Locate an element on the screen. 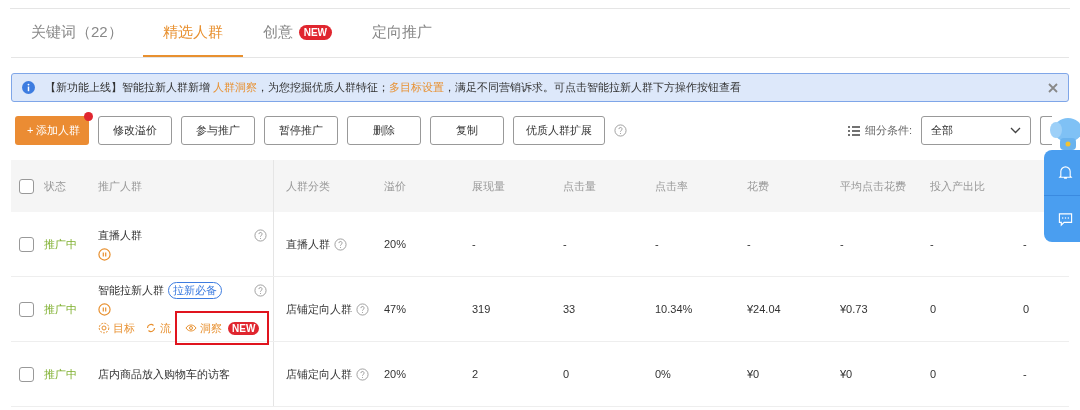 This screenshot has height=410, width=1080. column-header: 点击量 is located at coordinates (579, 185).